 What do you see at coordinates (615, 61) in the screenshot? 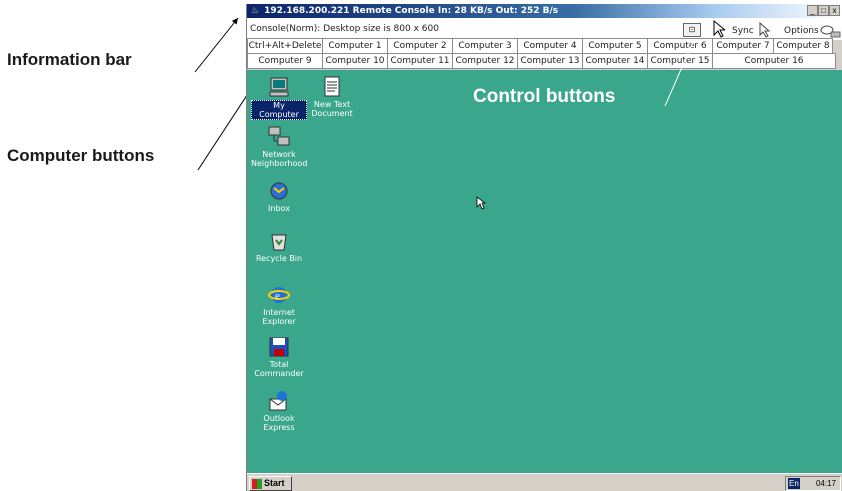
I see `computer-14-button: Computer 14` at bounding box center [615, 61].